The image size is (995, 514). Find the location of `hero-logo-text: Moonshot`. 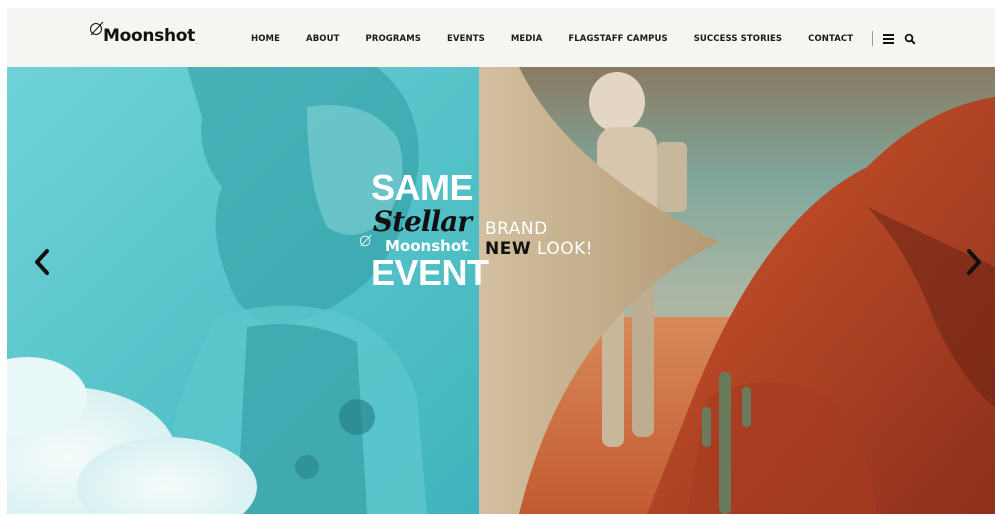

hero-logo-text: Moonshot is located at coordinates (427, 246).